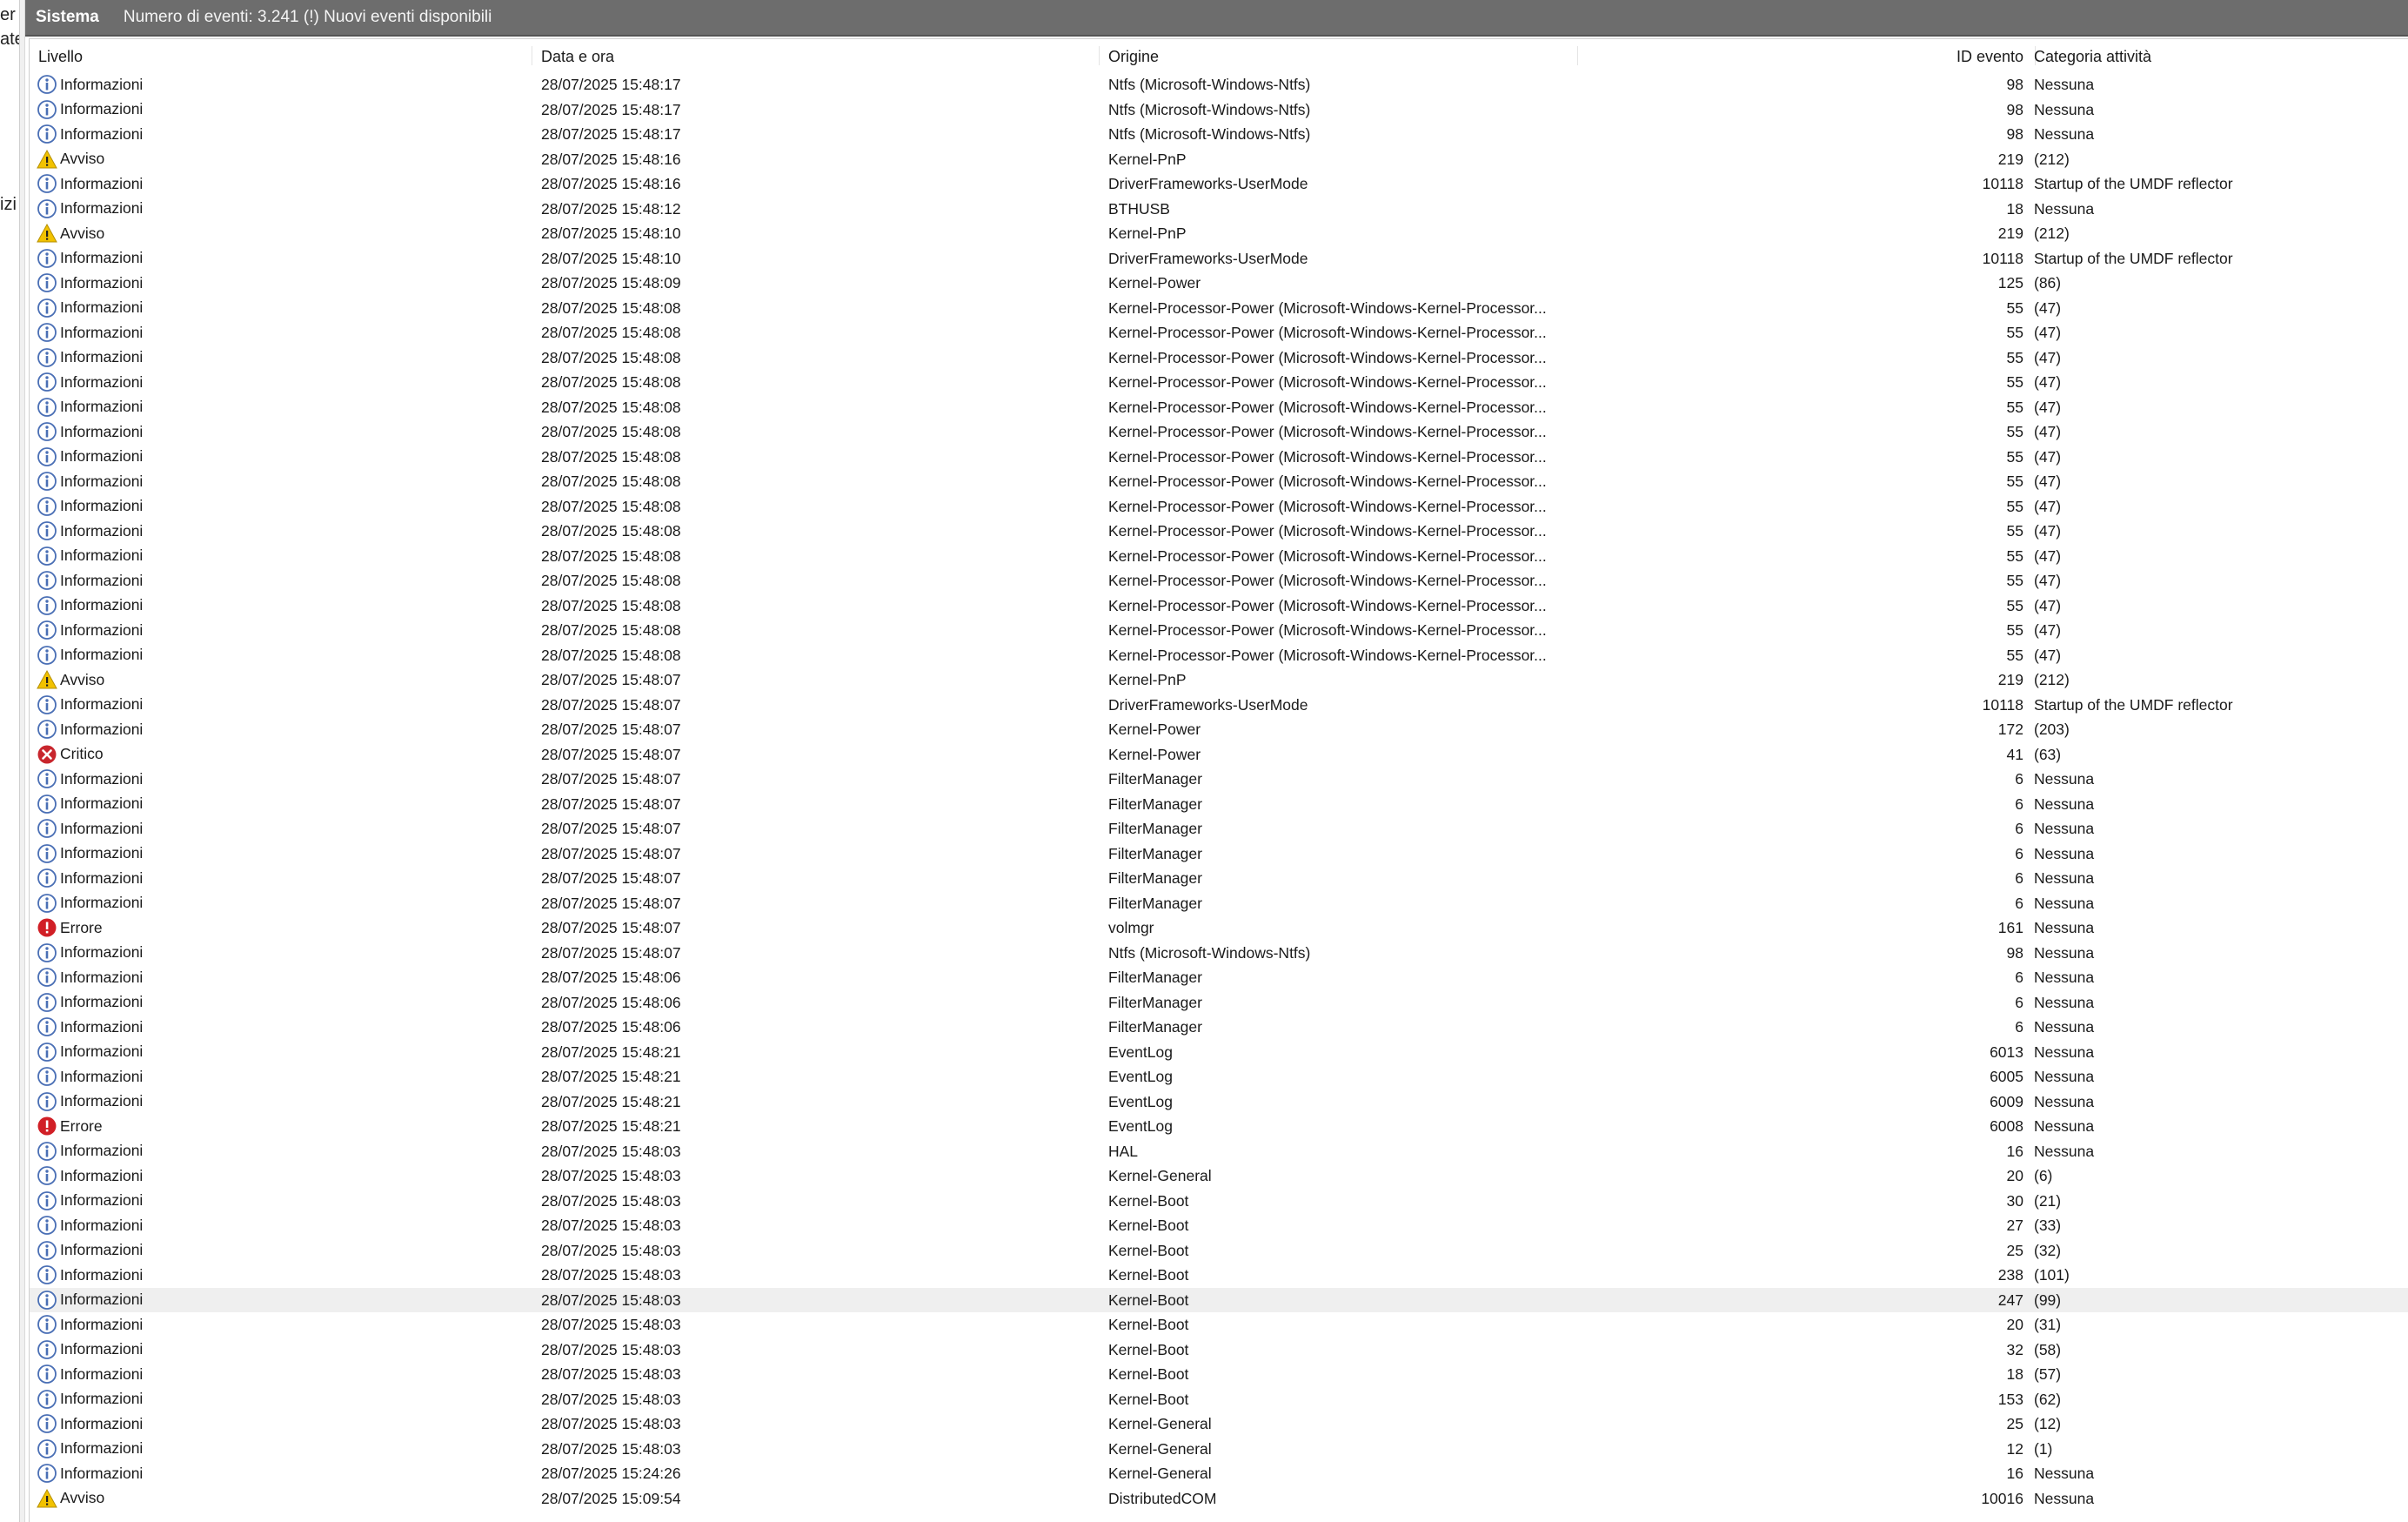 The image size is (2408, 1522). I want to click on pane-splitter, so click(22, 761).